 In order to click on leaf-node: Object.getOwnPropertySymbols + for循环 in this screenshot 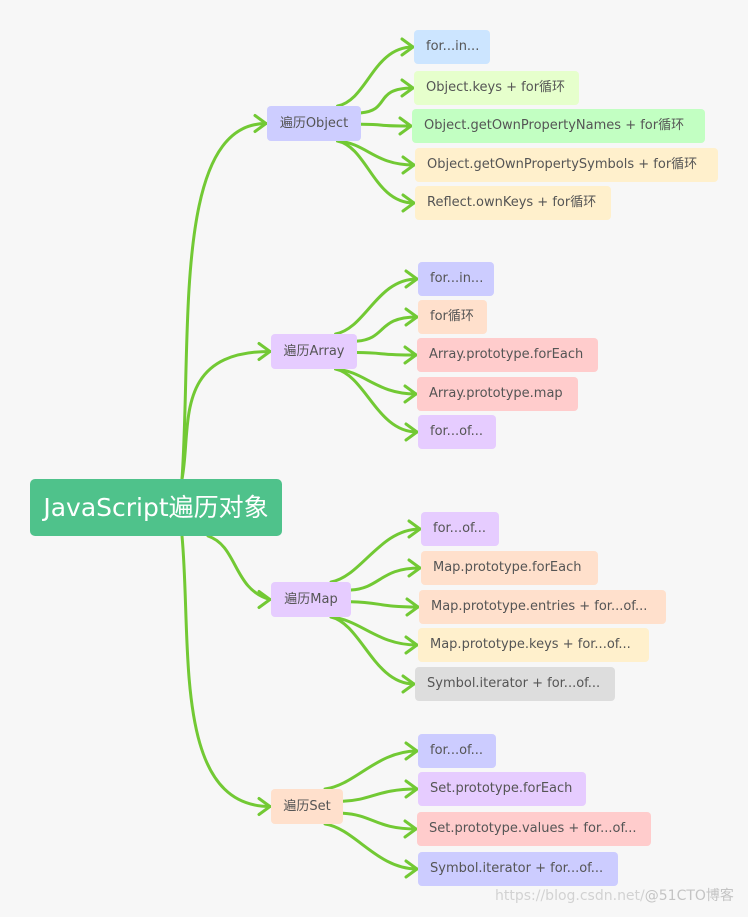, I will do `click(566, 165)`.